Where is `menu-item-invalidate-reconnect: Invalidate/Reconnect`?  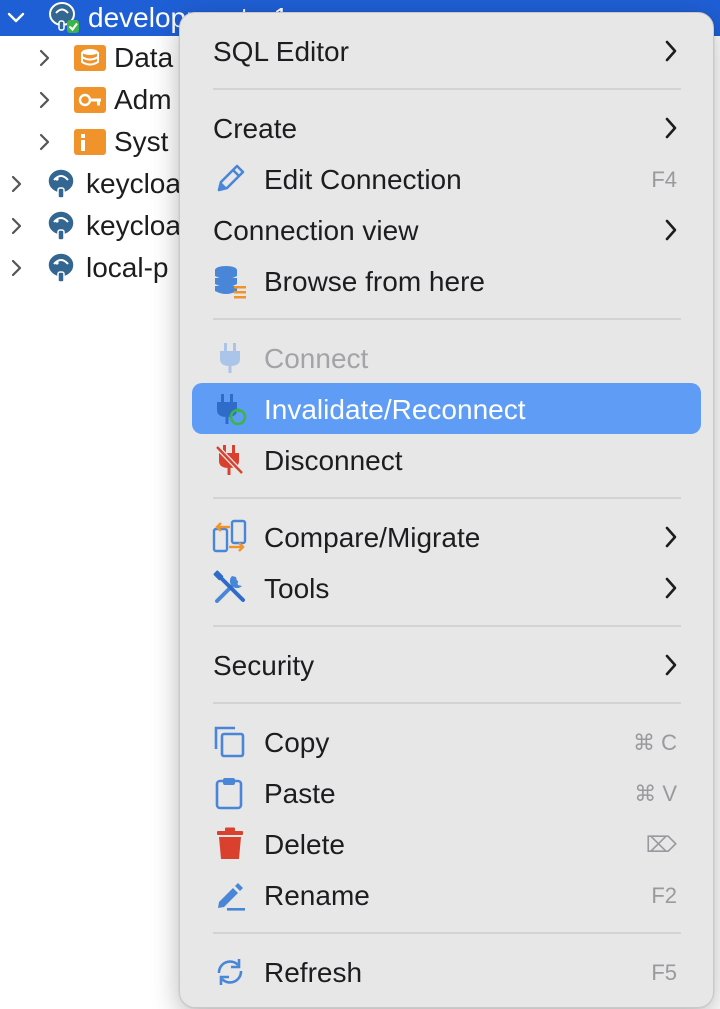 menu-item-invalidate-reconnect: Invalidate/Reconnect is located at coordinates (446, 408).